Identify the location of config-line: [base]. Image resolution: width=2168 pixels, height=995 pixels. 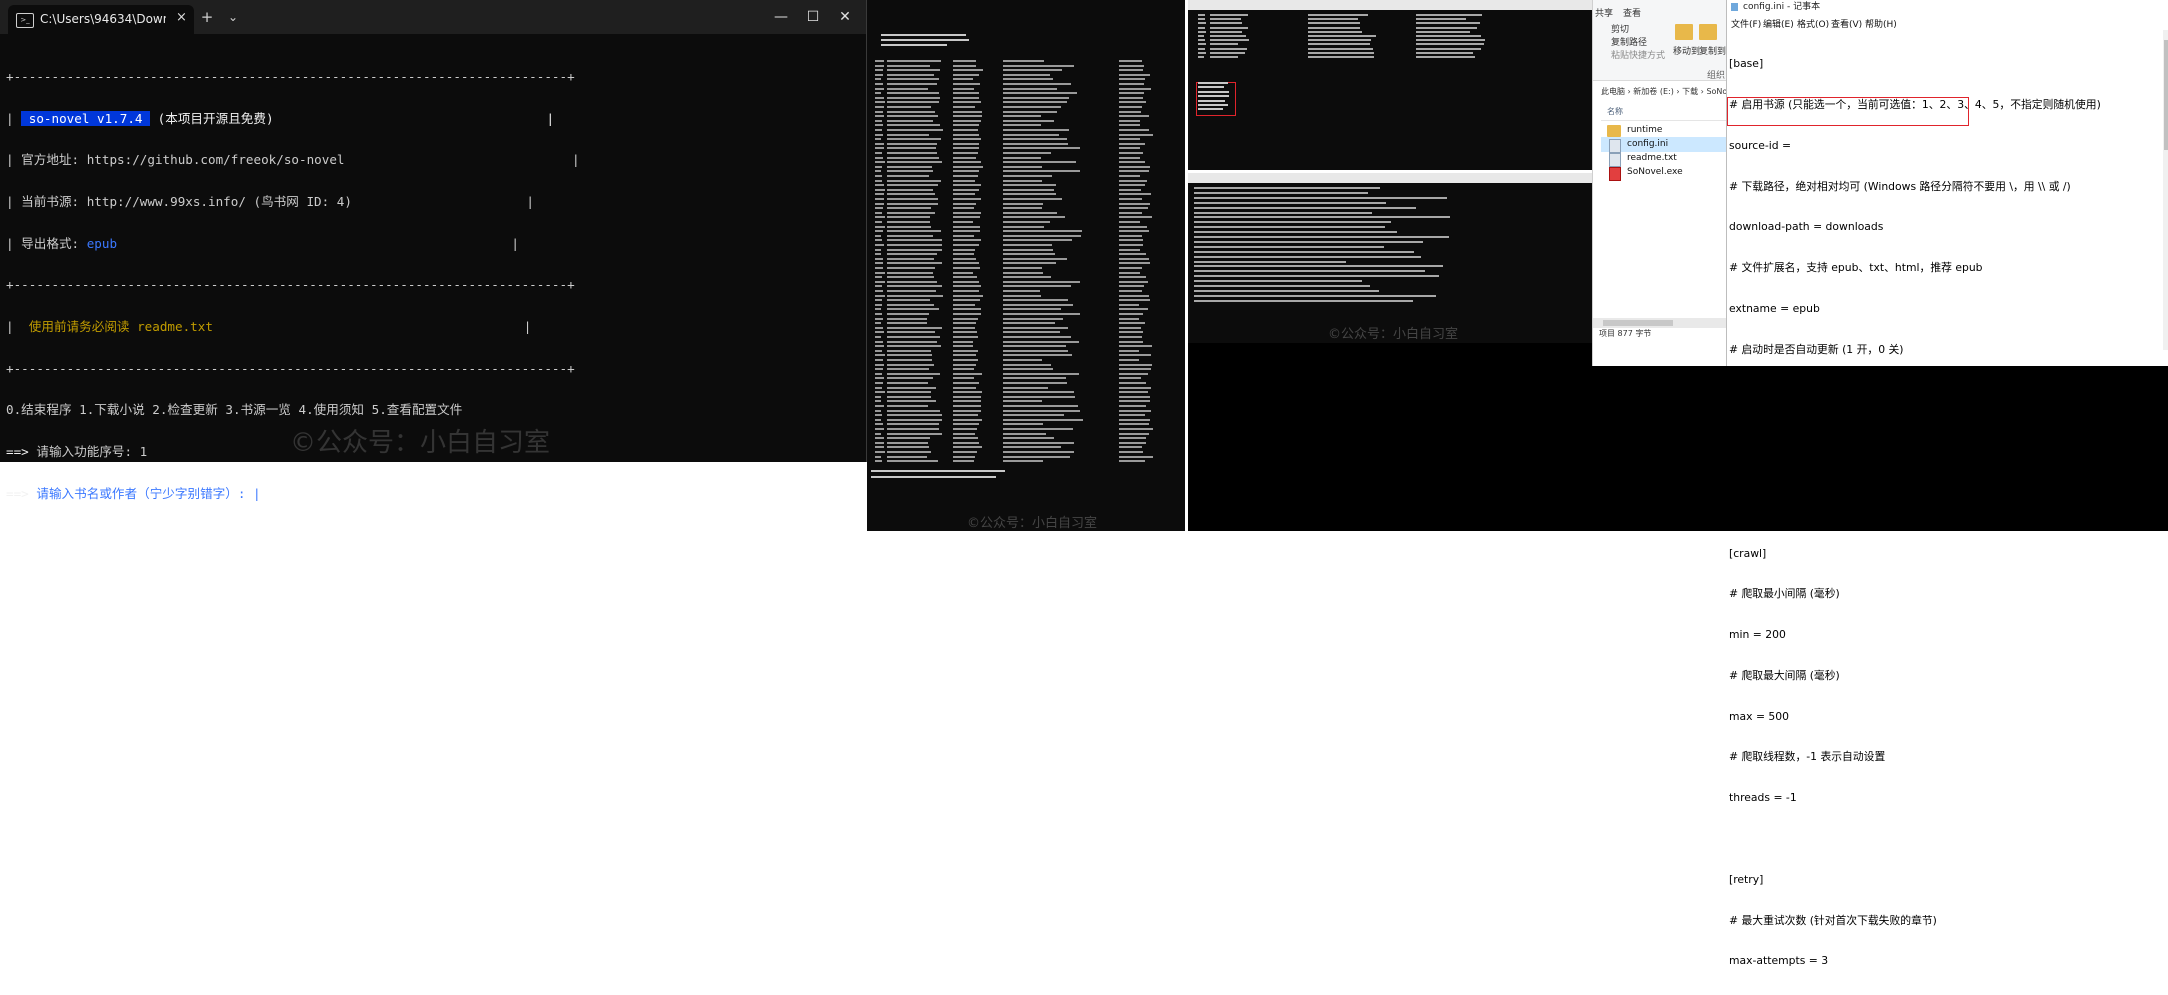
(1746, 64).